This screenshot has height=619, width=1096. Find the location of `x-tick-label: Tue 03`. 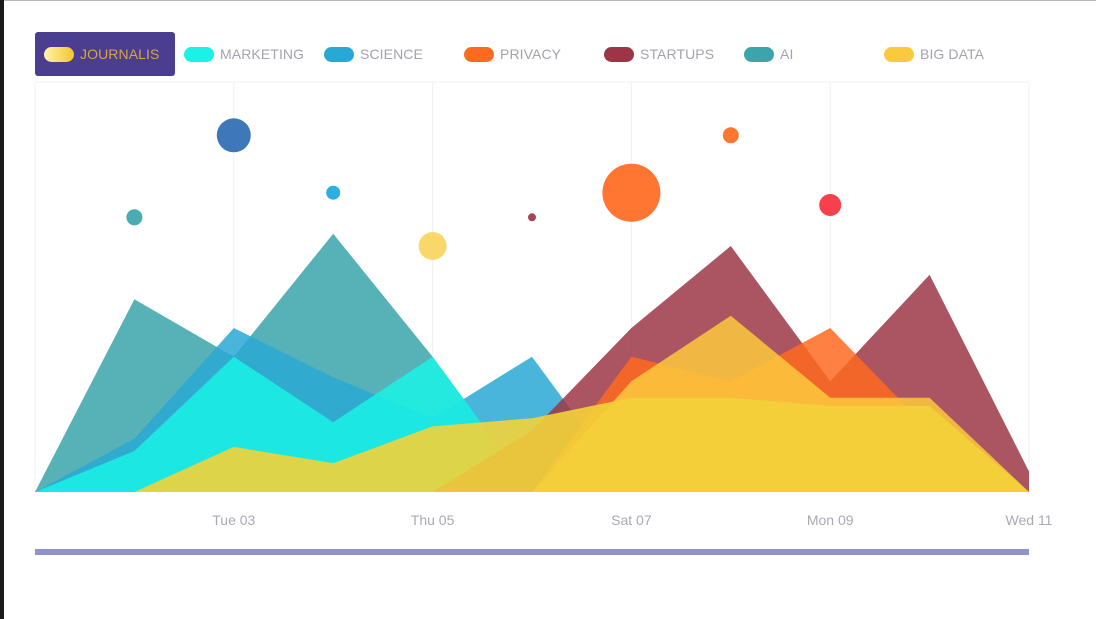

x-tick-label: Tue 03 is located at coordinates (233, 520).